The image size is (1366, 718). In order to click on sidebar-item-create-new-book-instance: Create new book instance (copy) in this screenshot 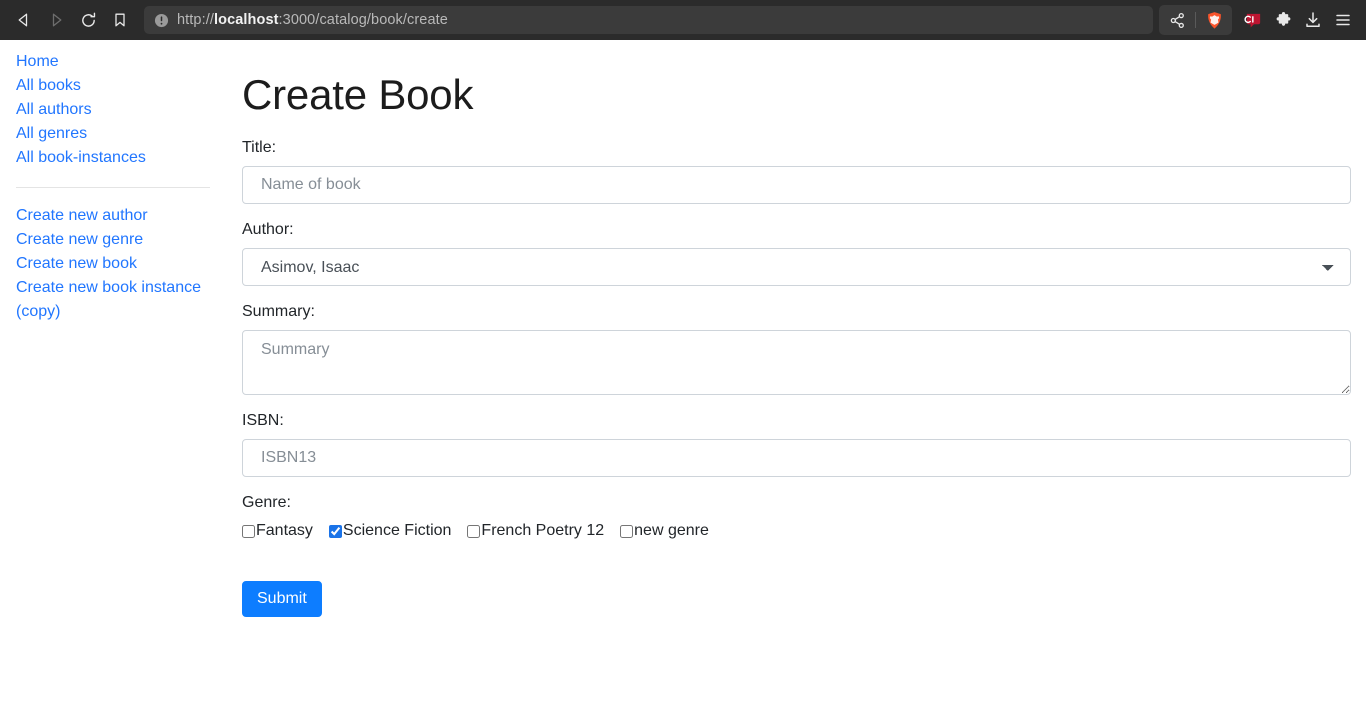, I will do `click(113, 300)`.